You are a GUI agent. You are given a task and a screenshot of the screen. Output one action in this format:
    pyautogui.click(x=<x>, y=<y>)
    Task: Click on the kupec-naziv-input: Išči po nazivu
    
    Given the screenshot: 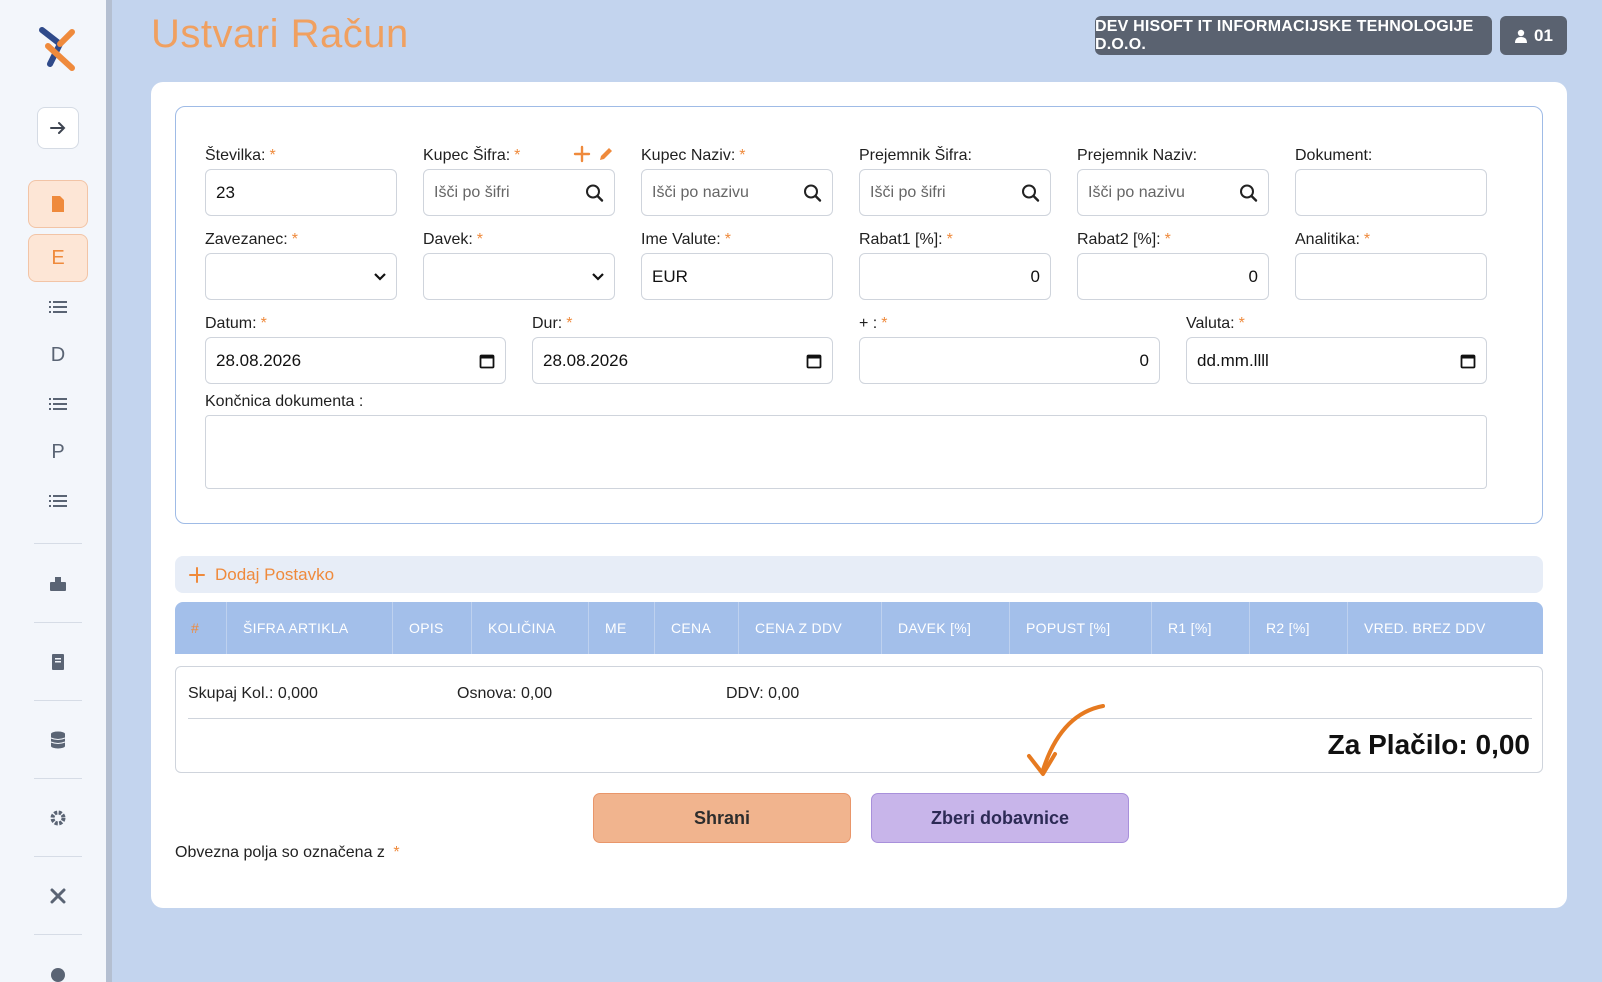 What is the action you would take?
    pyautogui.click(x=737, y=192)
    